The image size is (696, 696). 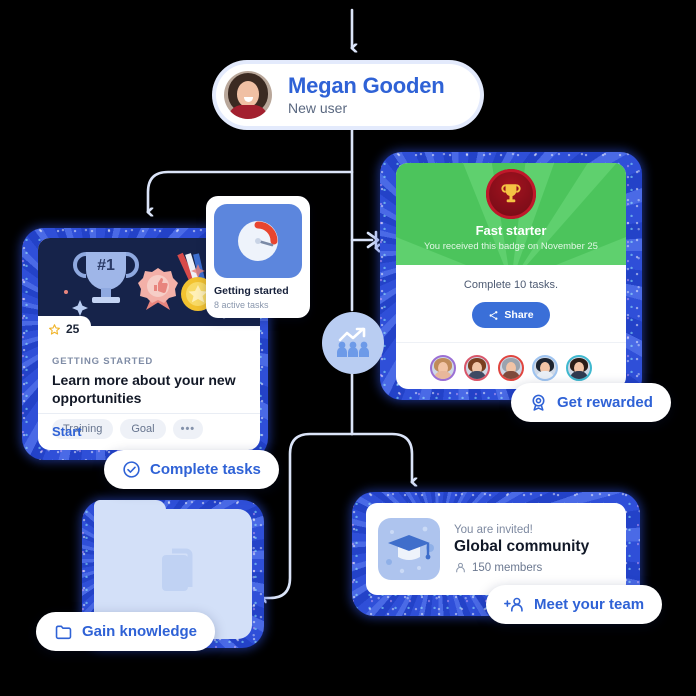 What do you see at coordinates (140, 631) in the screenshot?
I see `pill-label: Gain knowledge` at bounding box center [140, 631].